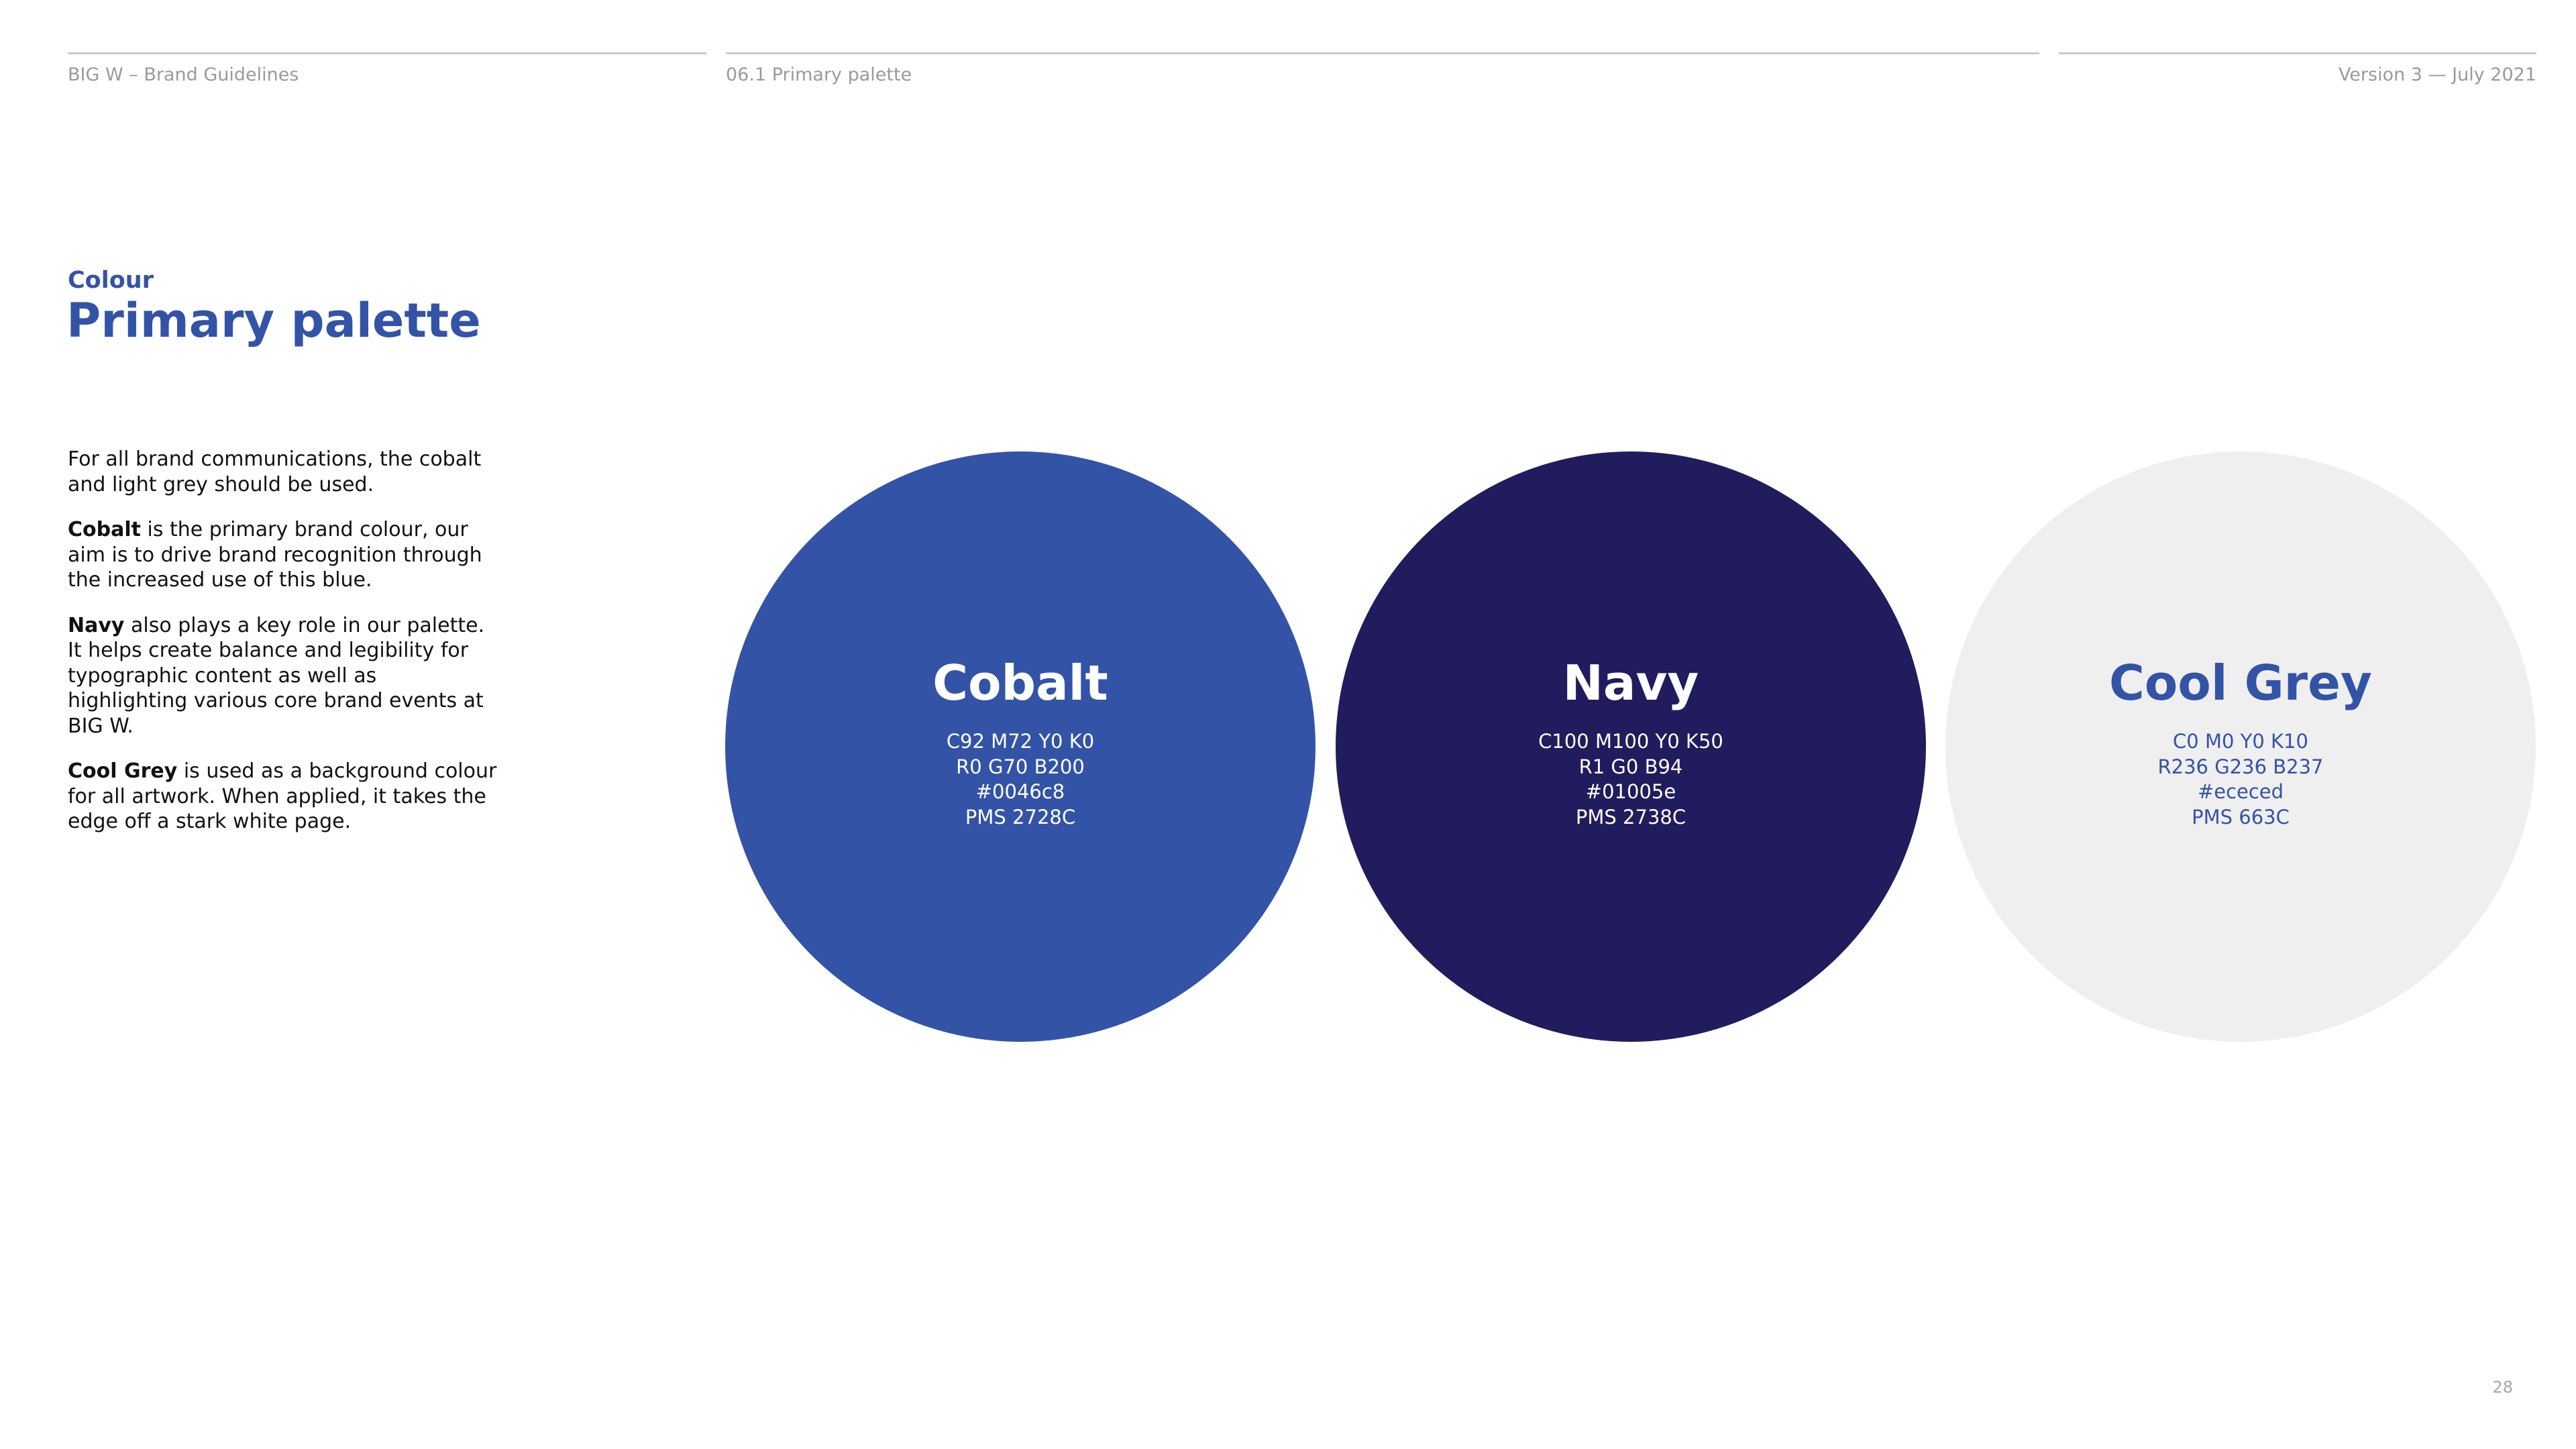 This screenshot has width=2576, height=1449. What do you see at coordinates (1630, 791) in the screenshot?
I see `swatch-hex: #01005e` at bounding box center [1630, 791].